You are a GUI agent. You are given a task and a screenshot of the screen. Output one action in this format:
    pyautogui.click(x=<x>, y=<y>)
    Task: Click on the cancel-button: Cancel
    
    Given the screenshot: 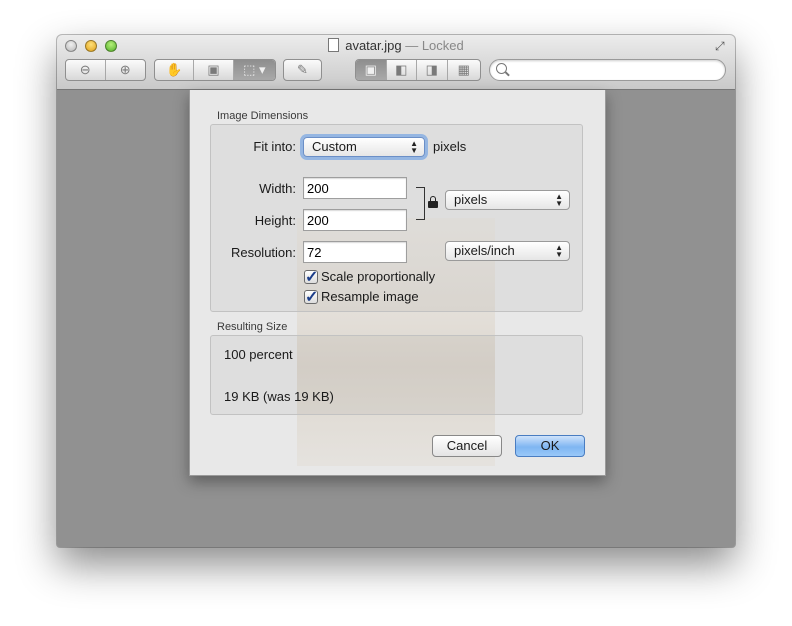 What is the action you would take?
    pyautogui.click(x=467, y=446)
    